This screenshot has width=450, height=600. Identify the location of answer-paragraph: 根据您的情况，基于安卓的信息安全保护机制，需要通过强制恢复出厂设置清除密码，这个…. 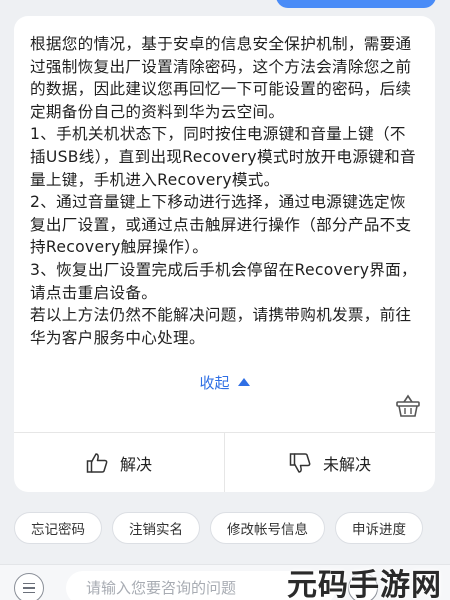
(221, 78).